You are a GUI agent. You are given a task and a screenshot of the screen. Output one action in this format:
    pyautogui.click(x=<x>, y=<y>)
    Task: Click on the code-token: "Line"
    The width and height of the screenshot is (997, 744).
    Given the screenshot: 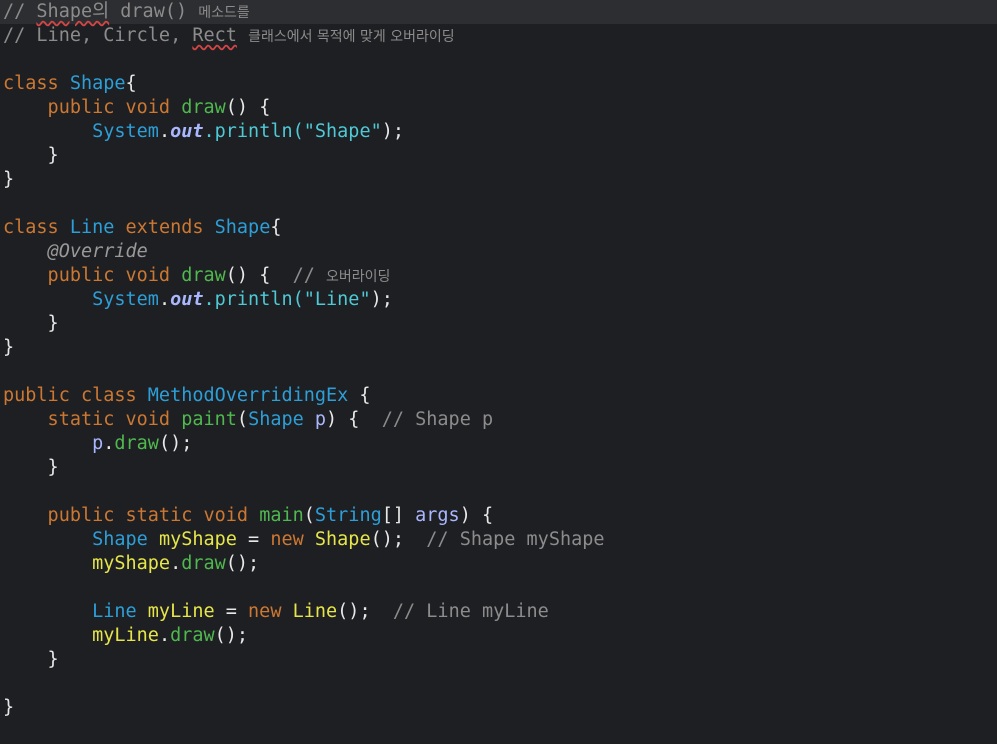 What is the action you would take?
    pyautogui.click(x=337, y=299)
    